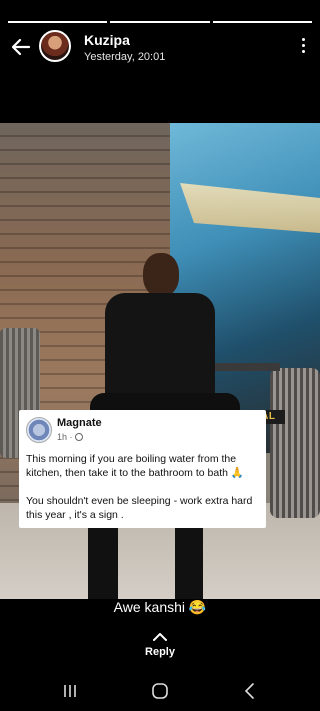  I want to click on more-options-icon, so click(303, 47).